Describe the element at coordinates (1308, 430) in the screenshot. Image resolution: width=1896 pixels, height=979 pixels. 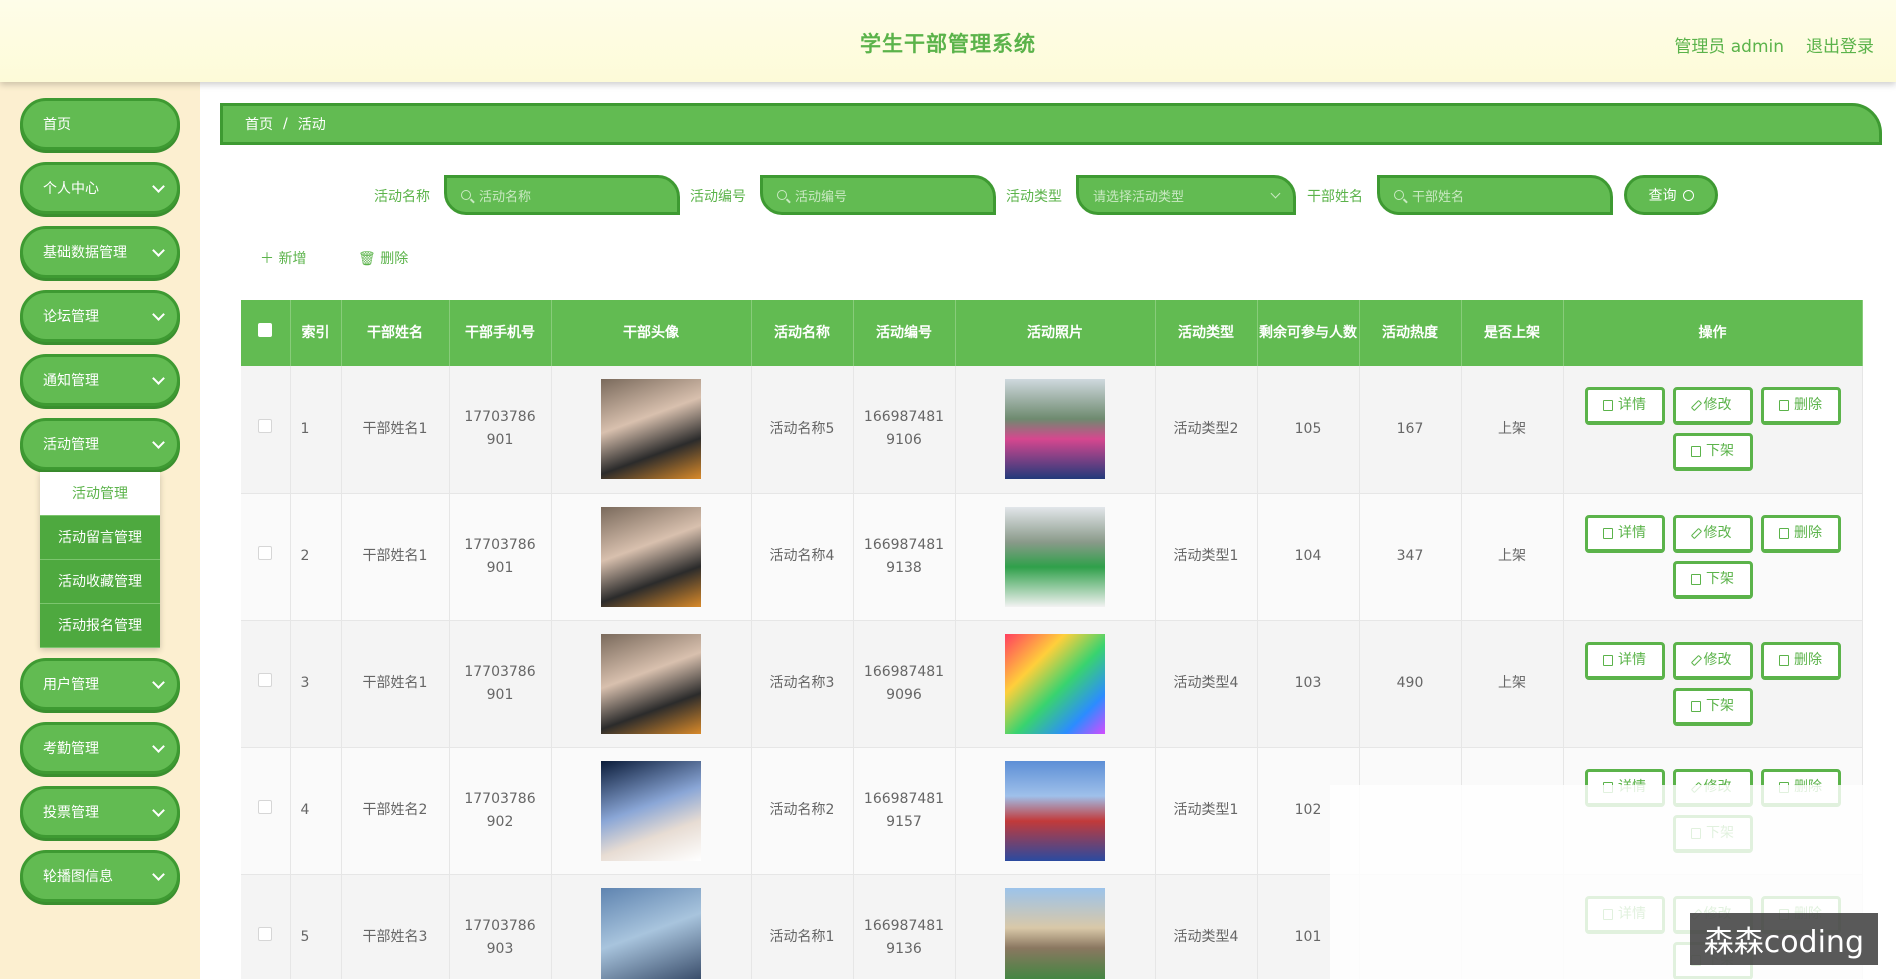
I see `cell-remaining: 105` at that location.